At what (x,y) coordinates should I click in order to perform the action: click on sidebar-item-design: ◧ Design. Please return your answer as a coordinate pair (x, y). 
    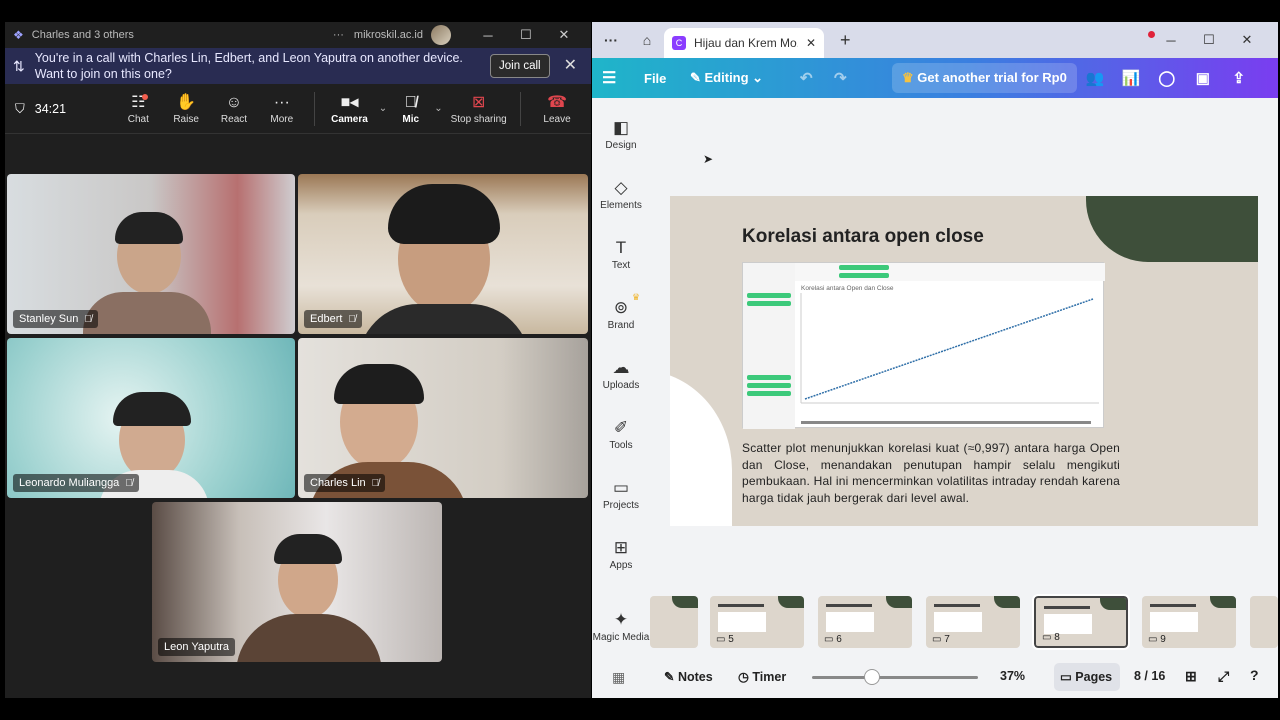
    Looking at the image, I should click on (621, 133).